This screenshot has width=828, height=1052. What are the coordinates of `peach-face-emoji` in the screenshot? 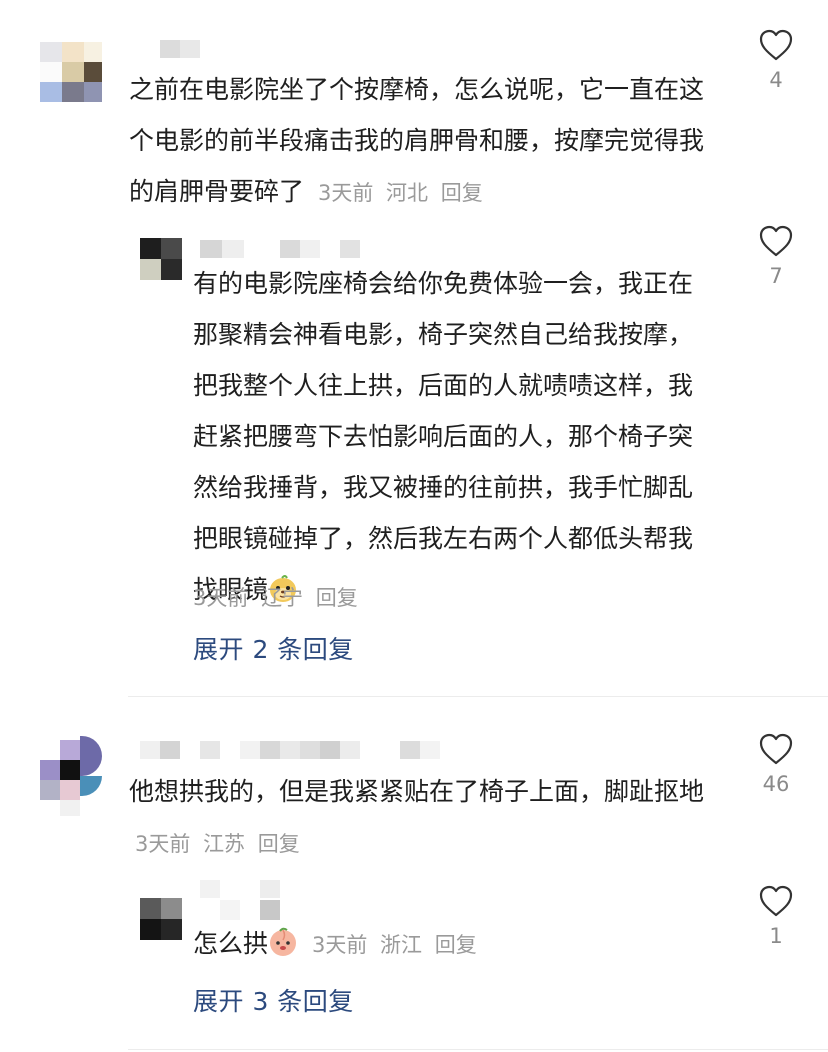 It's located at (283, 941).